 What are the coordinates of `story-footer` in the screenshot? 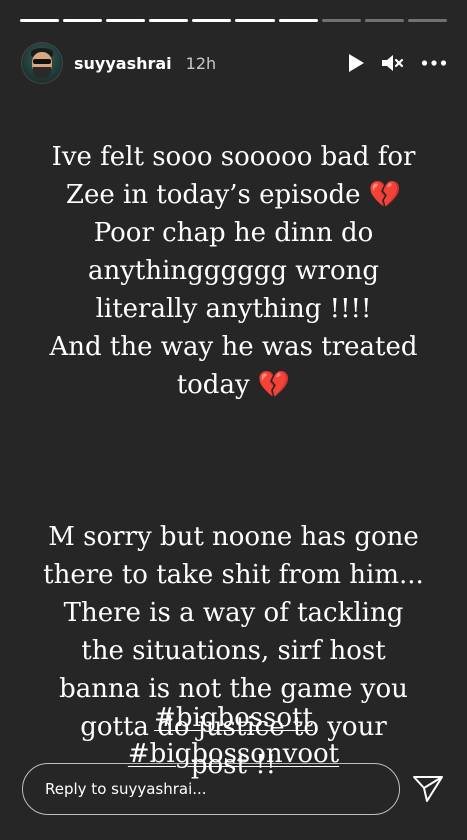 It's located at (234, 789).